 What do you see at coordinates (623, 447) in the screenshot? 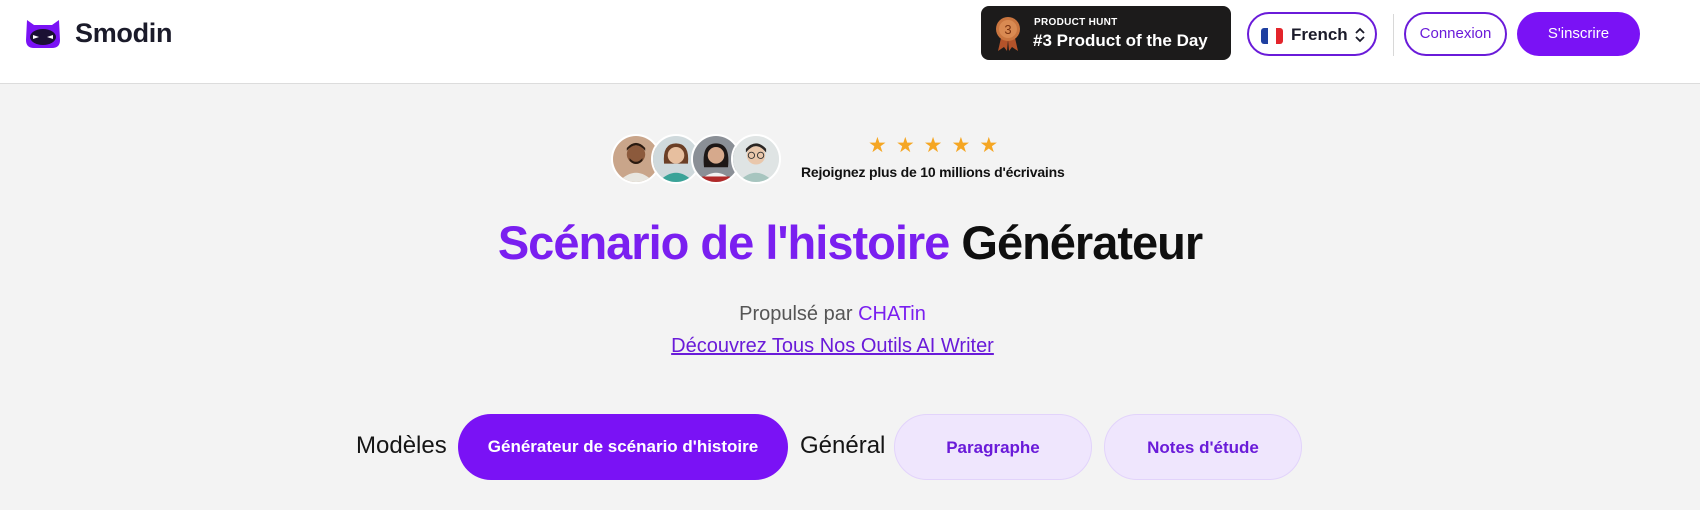
I see `tab-story-scenario-generator: Générateur de scénario d'histoire` at bounding box center [623, 447].